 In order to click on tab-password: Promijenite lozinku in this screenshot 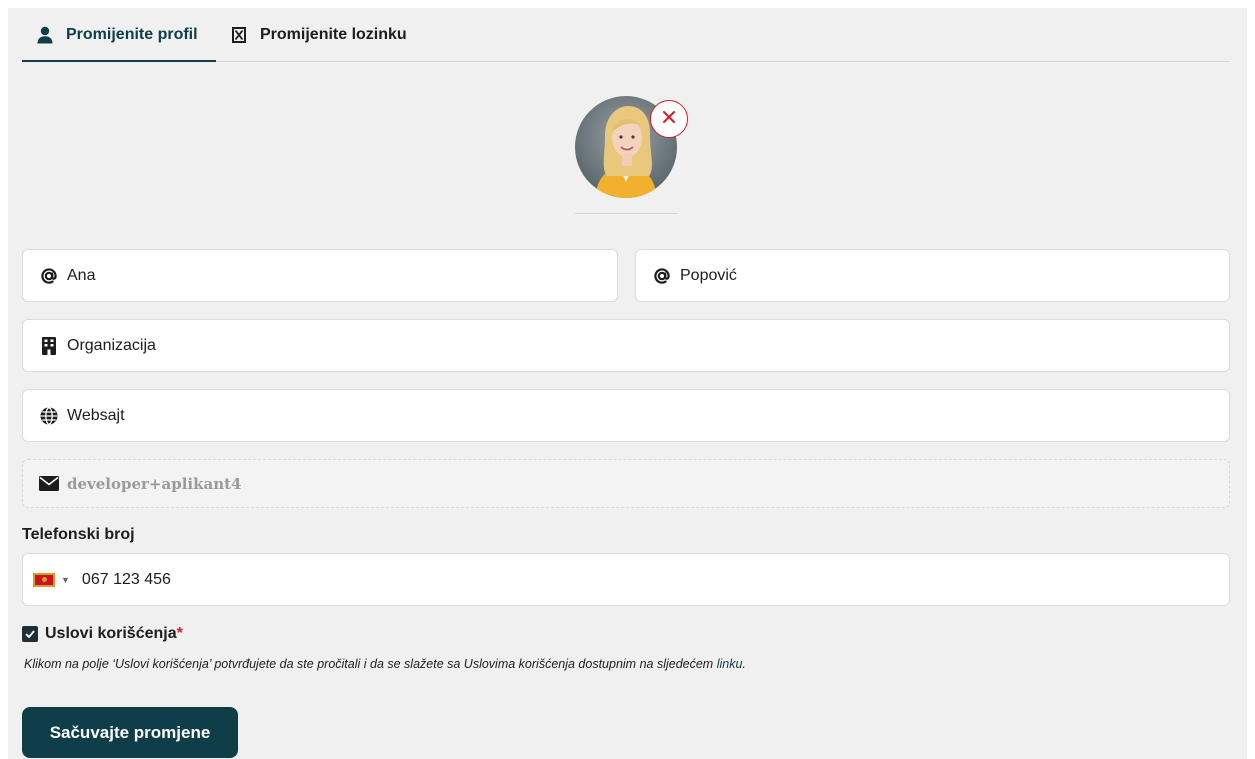, I will do `click(318, 35)`.